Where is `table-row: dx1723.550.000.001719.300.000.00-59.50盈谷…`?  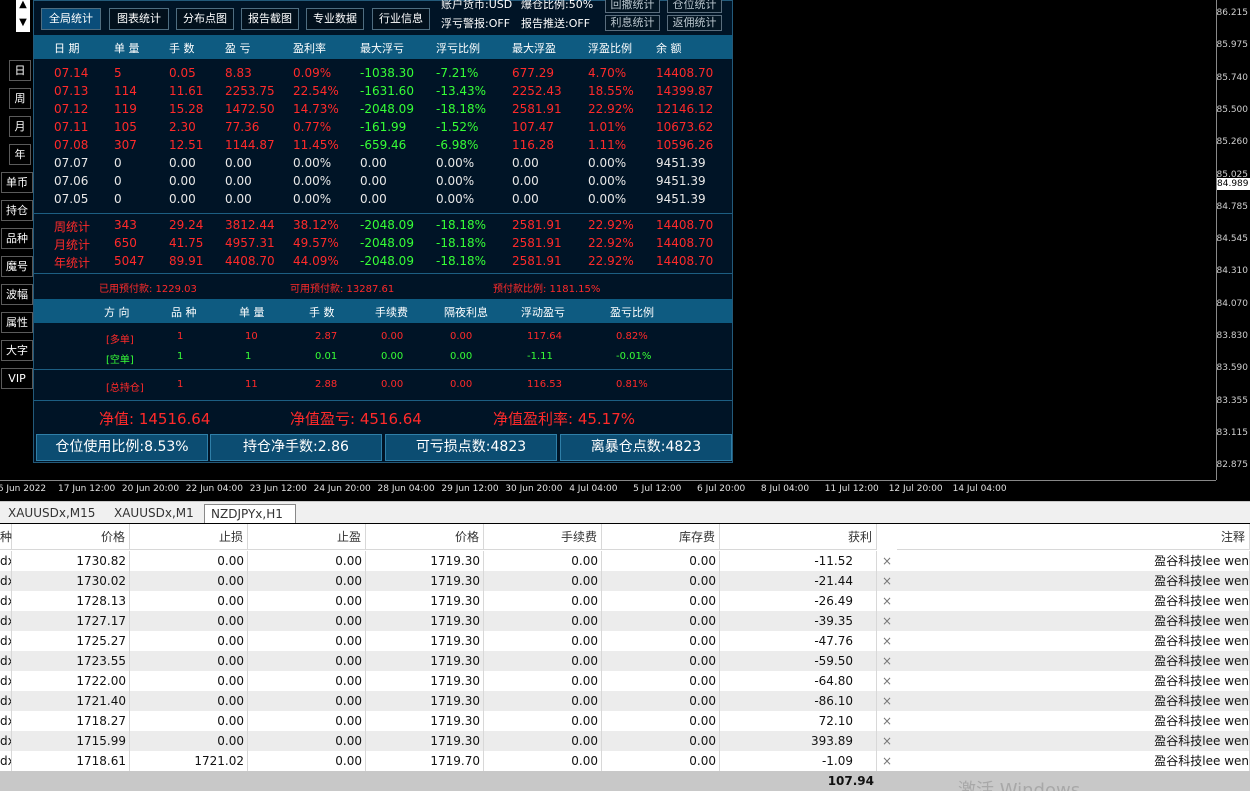
table-row: dx1723.550.000.001719.300.000.00-59.50盈谷… is located at coordinates (625, 661).